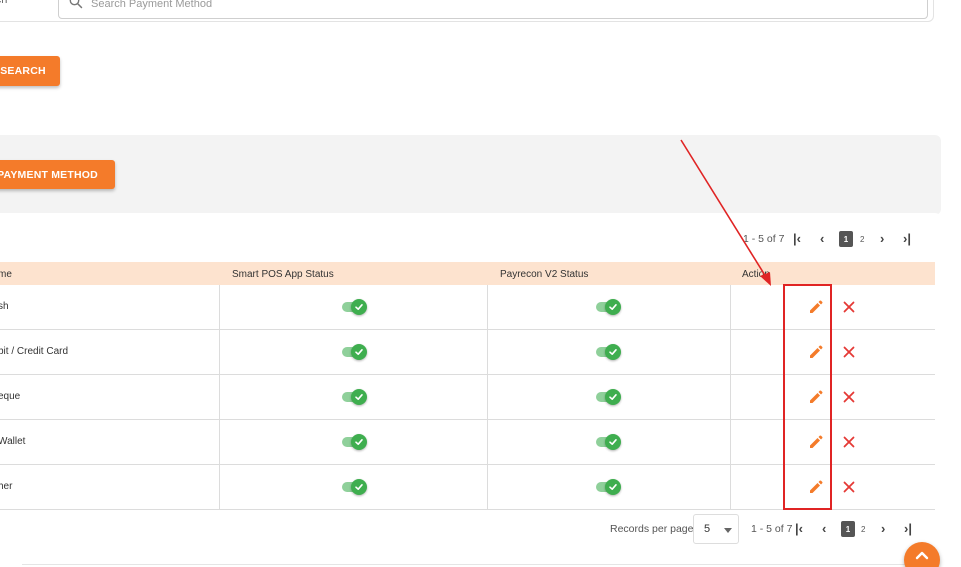 Image resolution: width=961 pixels, height=567 pixels. What do you see at coordinates (728, 530) in the screenshot?
I see `caret-down-icon` at bounding box center [728, 530].